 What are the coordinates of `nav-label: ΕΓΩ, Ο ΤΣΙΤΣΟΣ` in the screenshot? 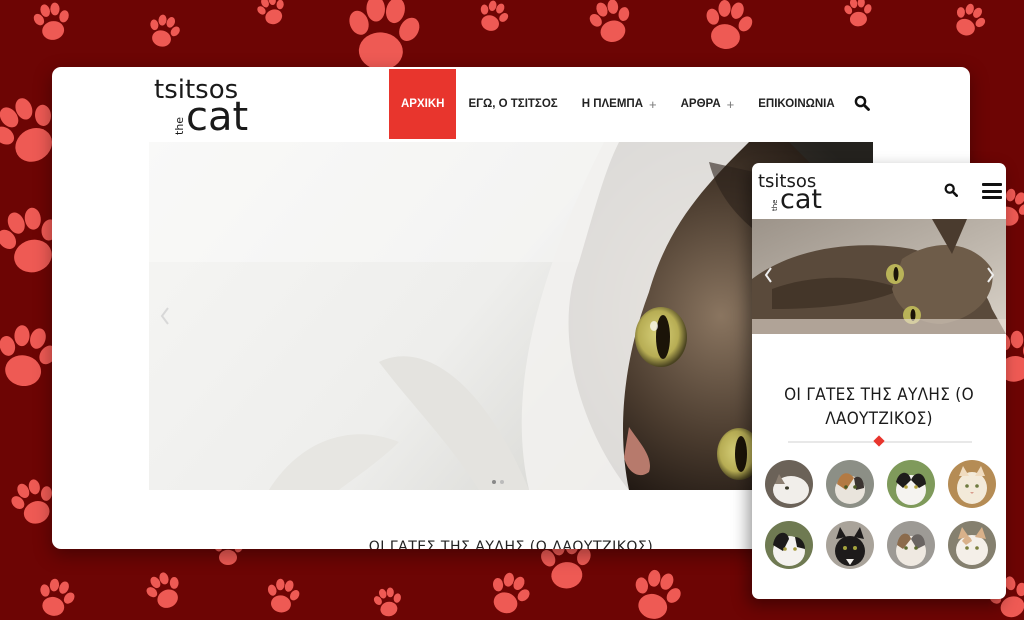 It's located at (513, 104).